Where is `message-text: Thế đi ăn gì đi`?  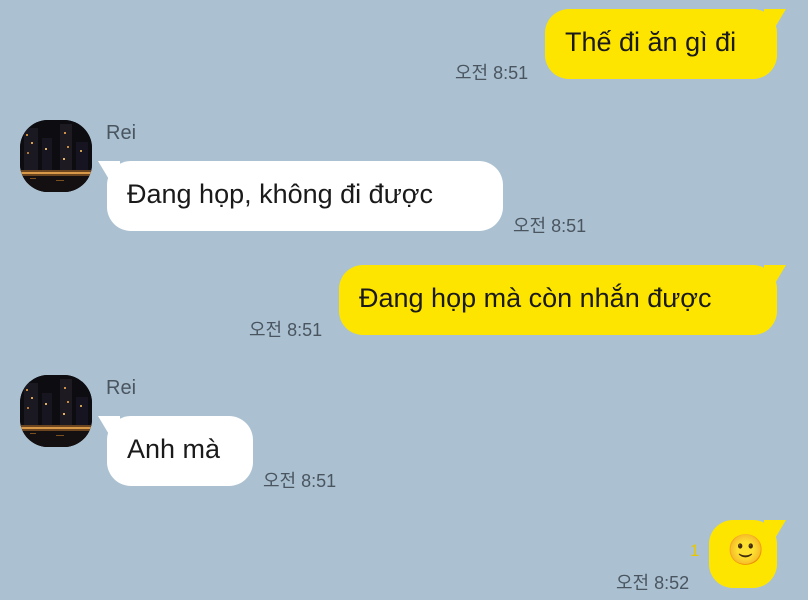 message-text: Thế đi ăn gì đi is located at coordinates (651, 42).